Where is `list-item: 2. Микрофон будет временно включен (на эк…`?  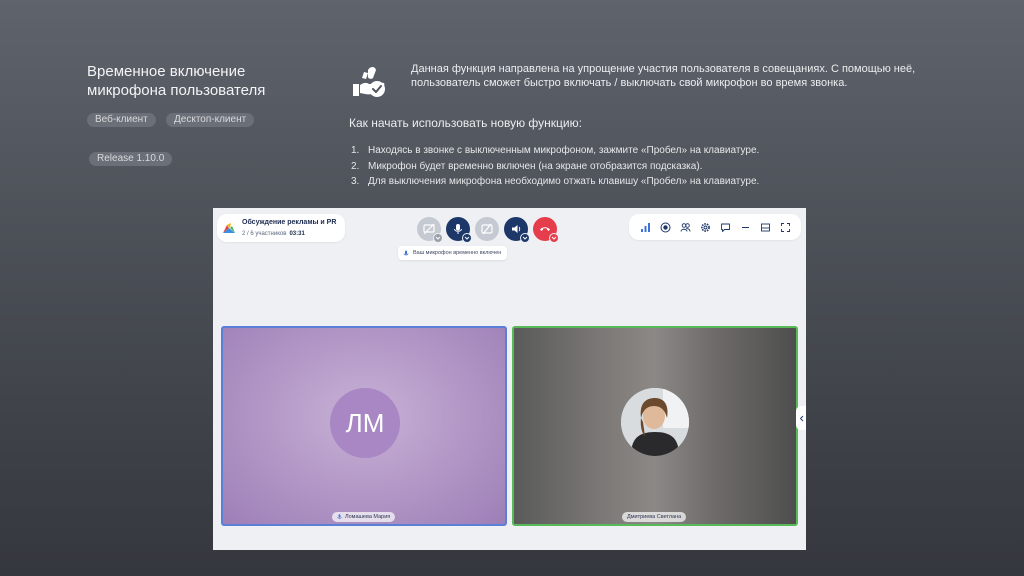
list-item: 2. Микрофон будет временно включен (на эк… is located at coordinates (527, 166).